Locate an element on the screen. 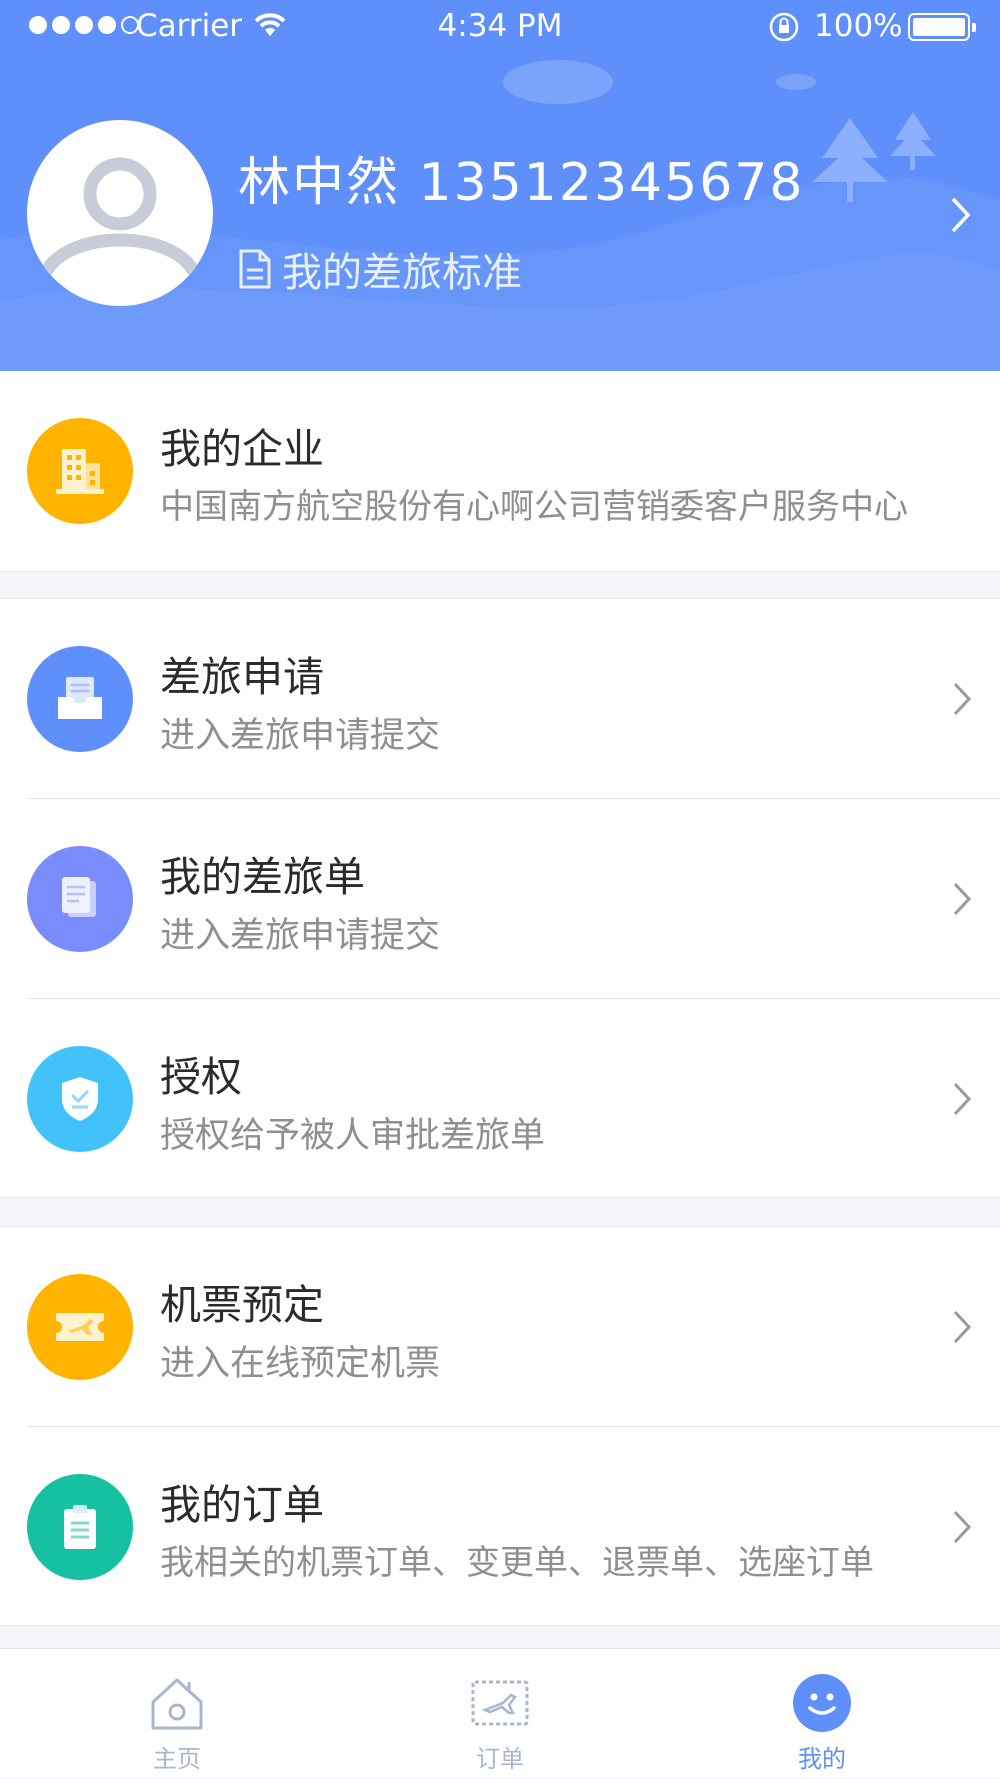  user-placeholder-icon is located at coordinates (120, 217).